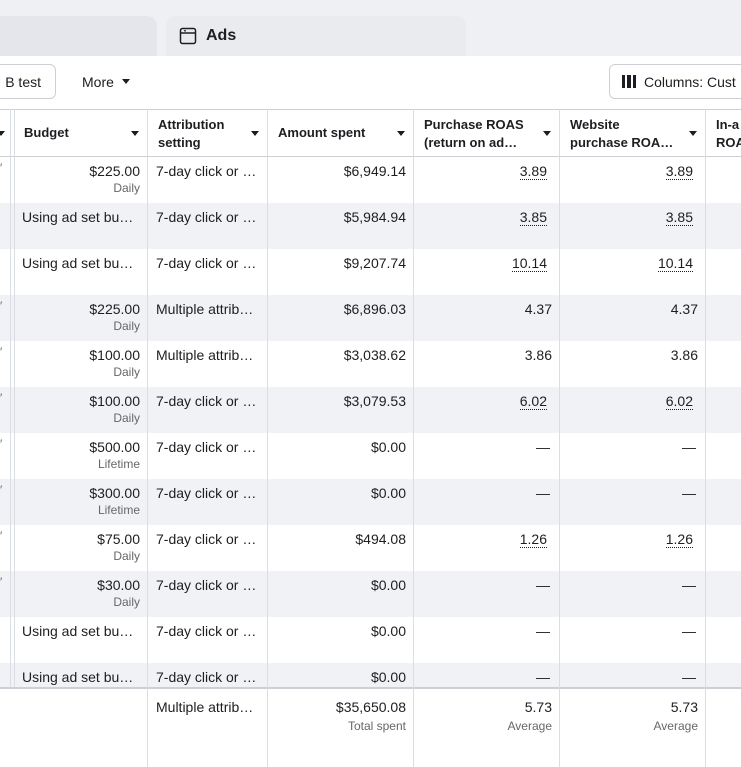 This screenshot has height=767, width=741. Describe the element at coordinates (675, 81) in the screenshot. I see `columns-button: Columns: Cust` at that location.